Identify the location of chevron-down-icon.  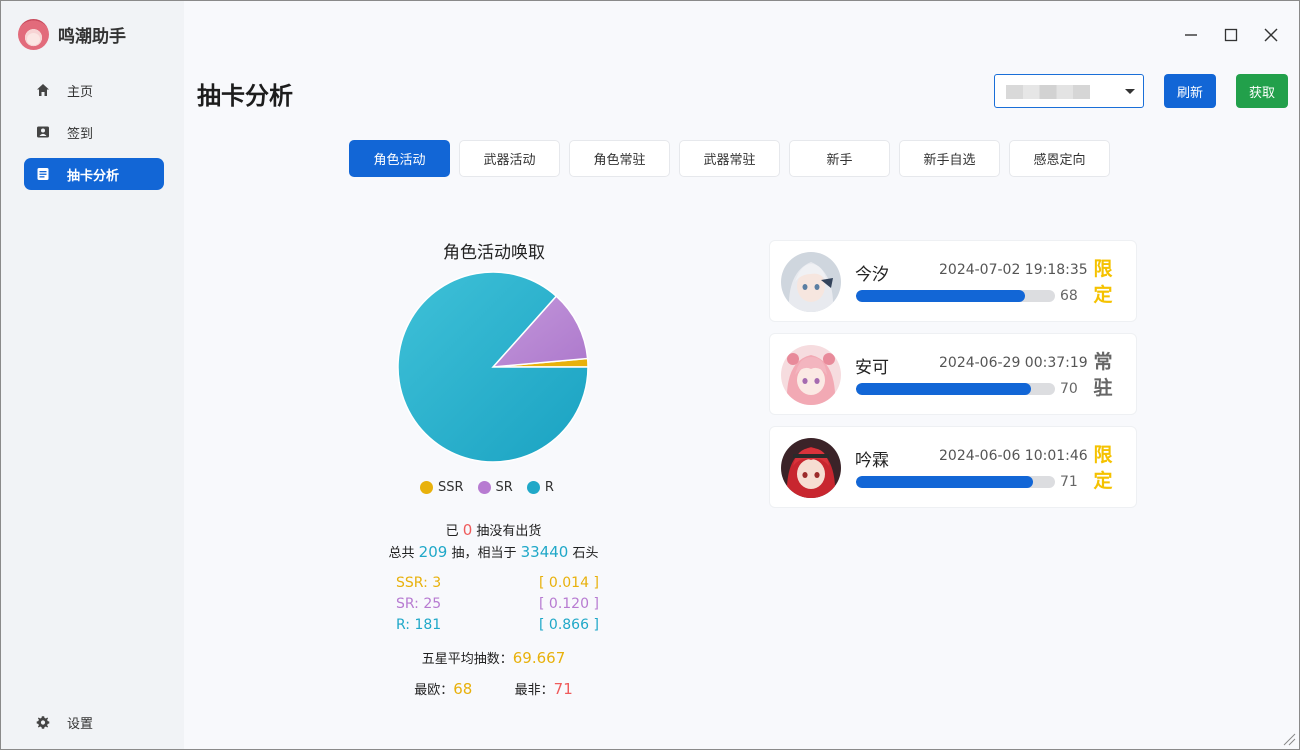
(1130, 91).